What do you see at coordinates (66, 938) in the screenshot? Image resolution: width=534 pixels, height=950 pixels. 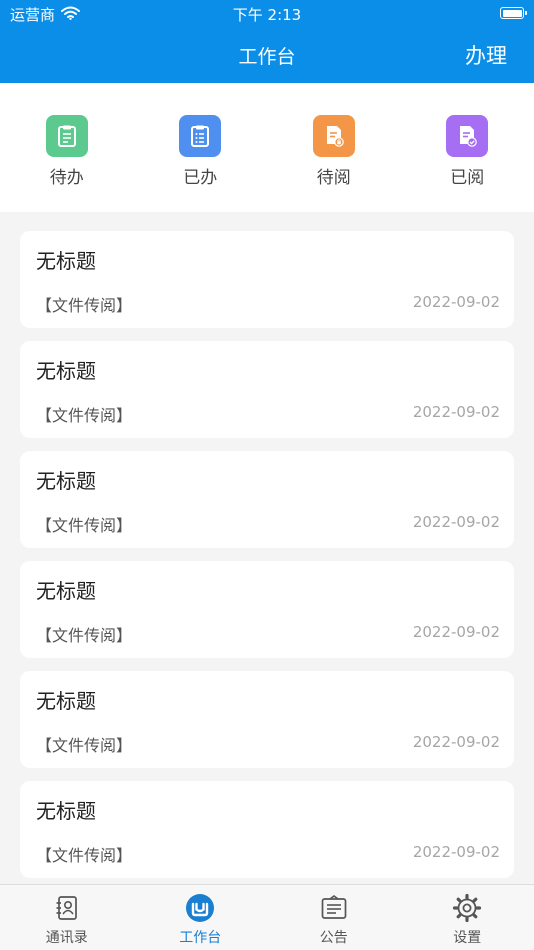 I see `tab-label: 通讯录` at bounding box center [66, 938].